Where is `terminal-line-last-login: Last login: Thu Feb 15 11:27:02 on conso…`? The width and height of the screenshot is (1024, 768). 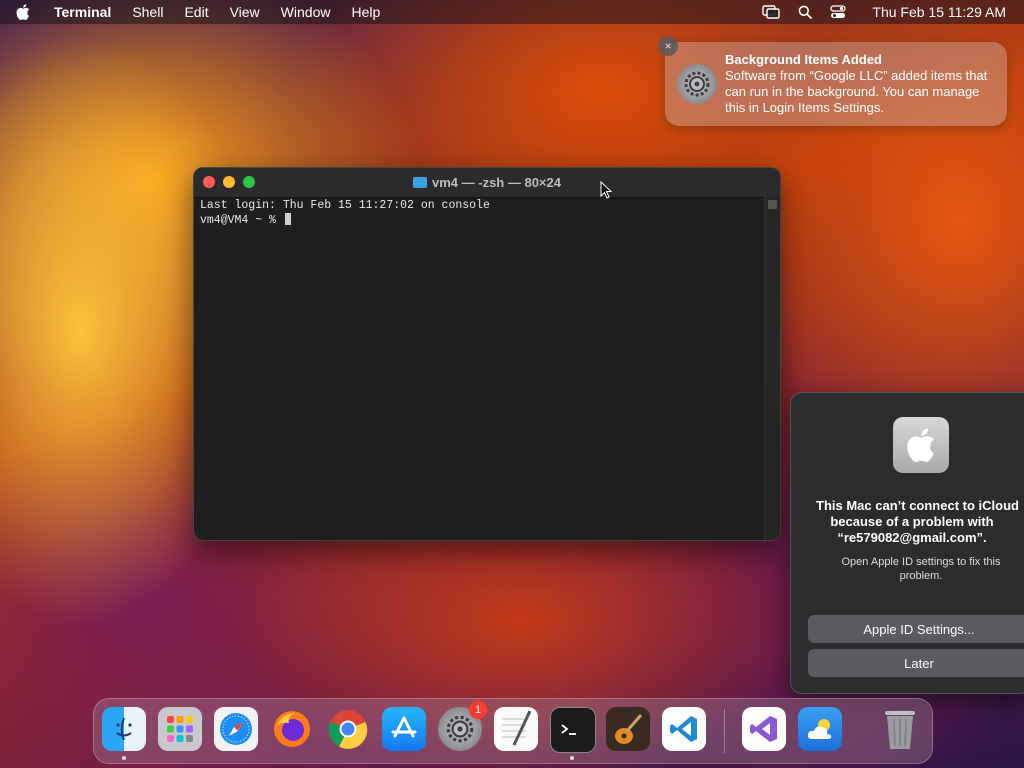 terminal-line-last-login: Last login: Thu Feb 15 11:27:02 on conso… is located at coordinates (345, 205).